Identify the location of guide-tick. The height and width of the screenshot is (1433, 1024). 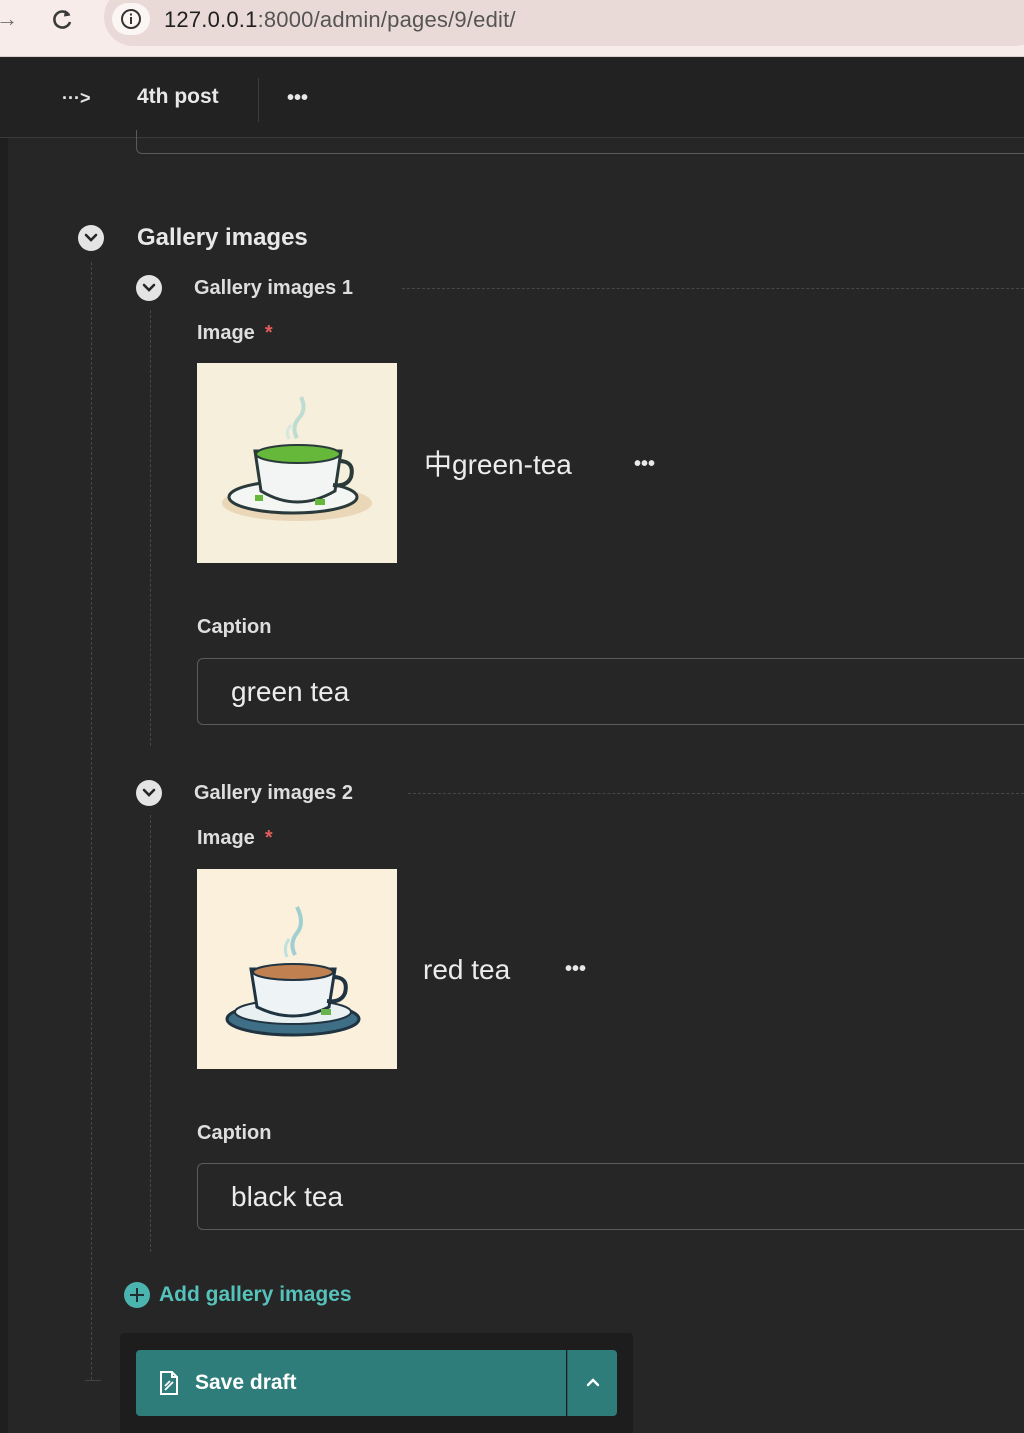
(93, 1380).